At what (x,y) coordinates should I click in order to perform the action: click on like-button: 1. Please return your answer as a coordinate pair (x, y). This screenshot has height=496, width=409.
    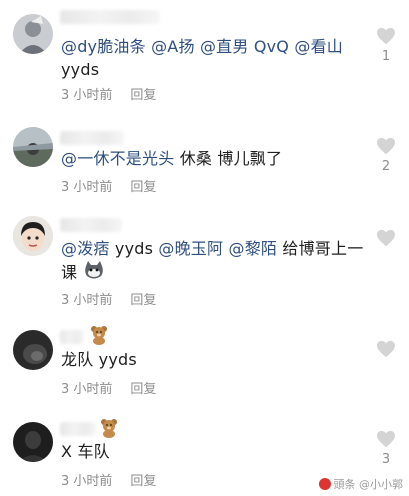
    Looking at the image, I should click on (386, 45).